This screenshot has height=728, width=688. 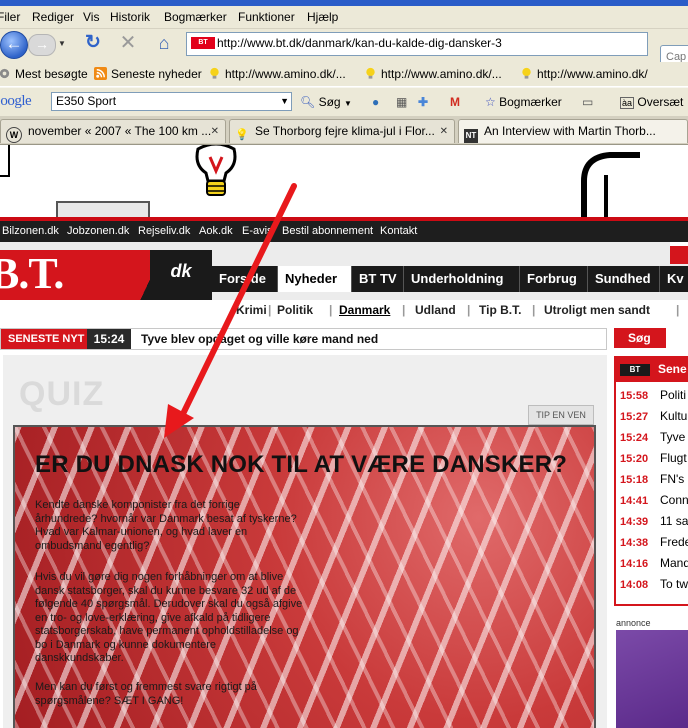 What do you see at coordinates (103, 209) in the screenshot?
I see `ad-box` at bounding box center [103, 209].